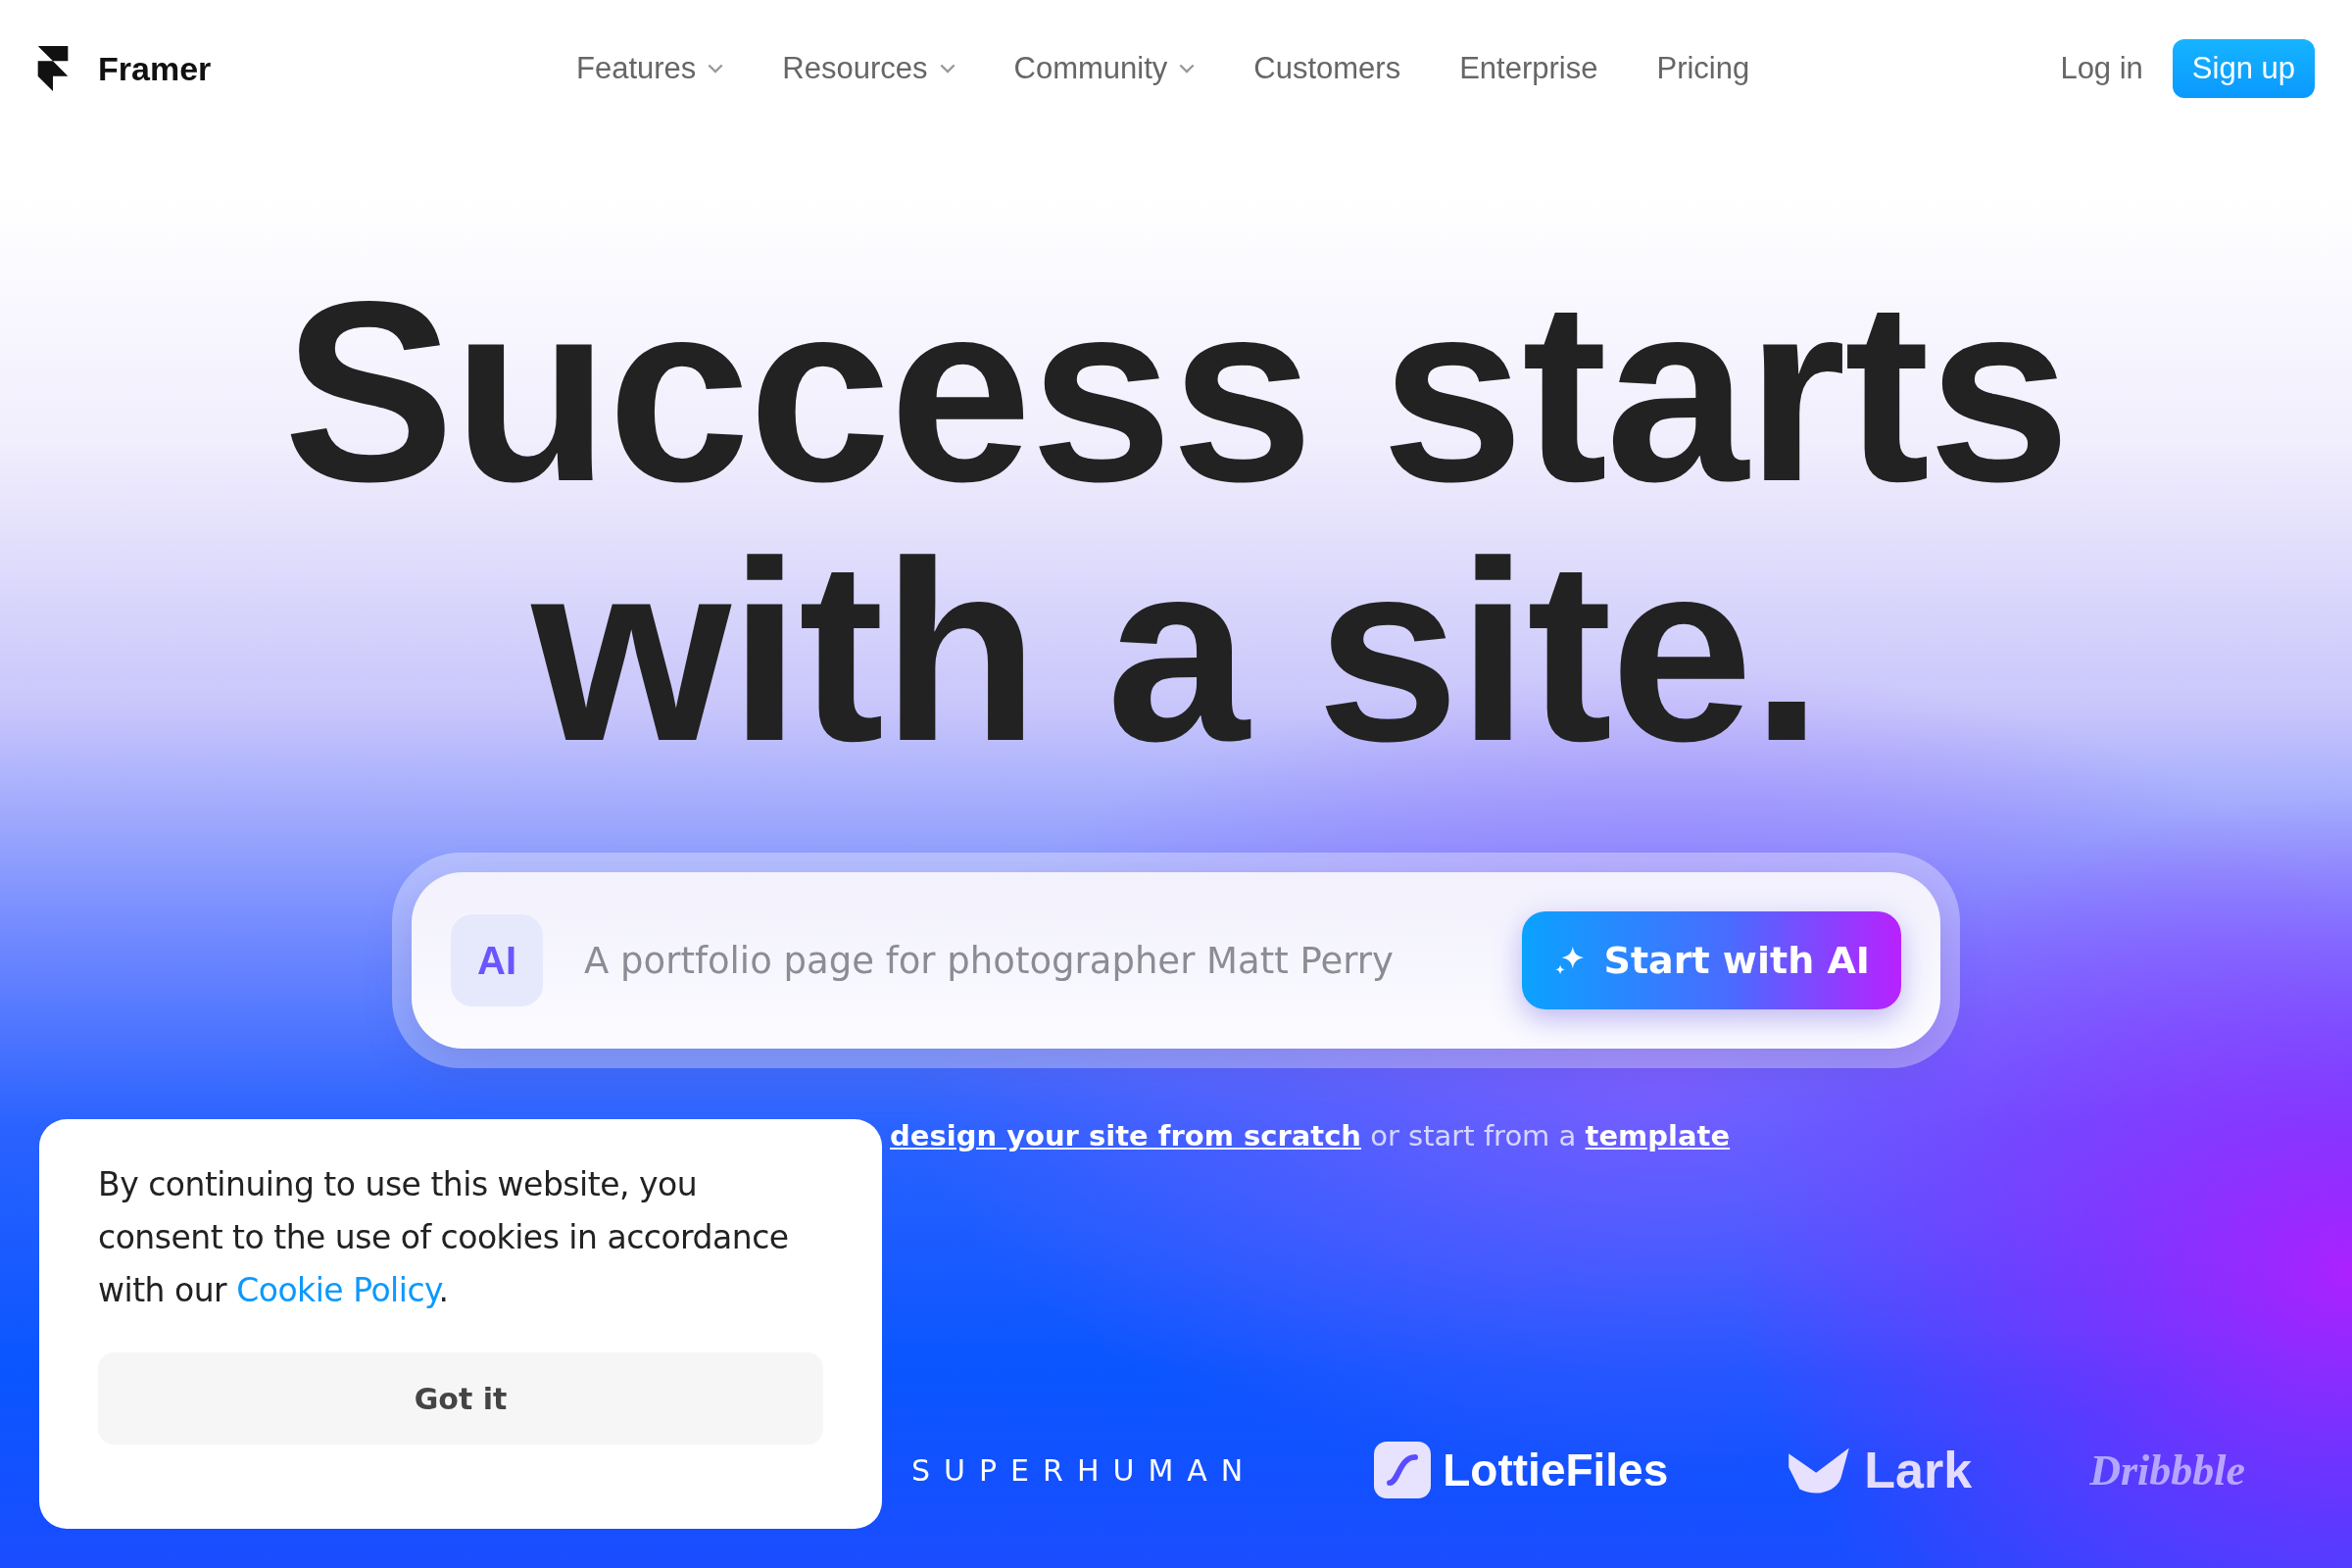 This screenshot has height=1568, width=2352. I want to click on nav-link: Enterprise, so click(1528, 68).